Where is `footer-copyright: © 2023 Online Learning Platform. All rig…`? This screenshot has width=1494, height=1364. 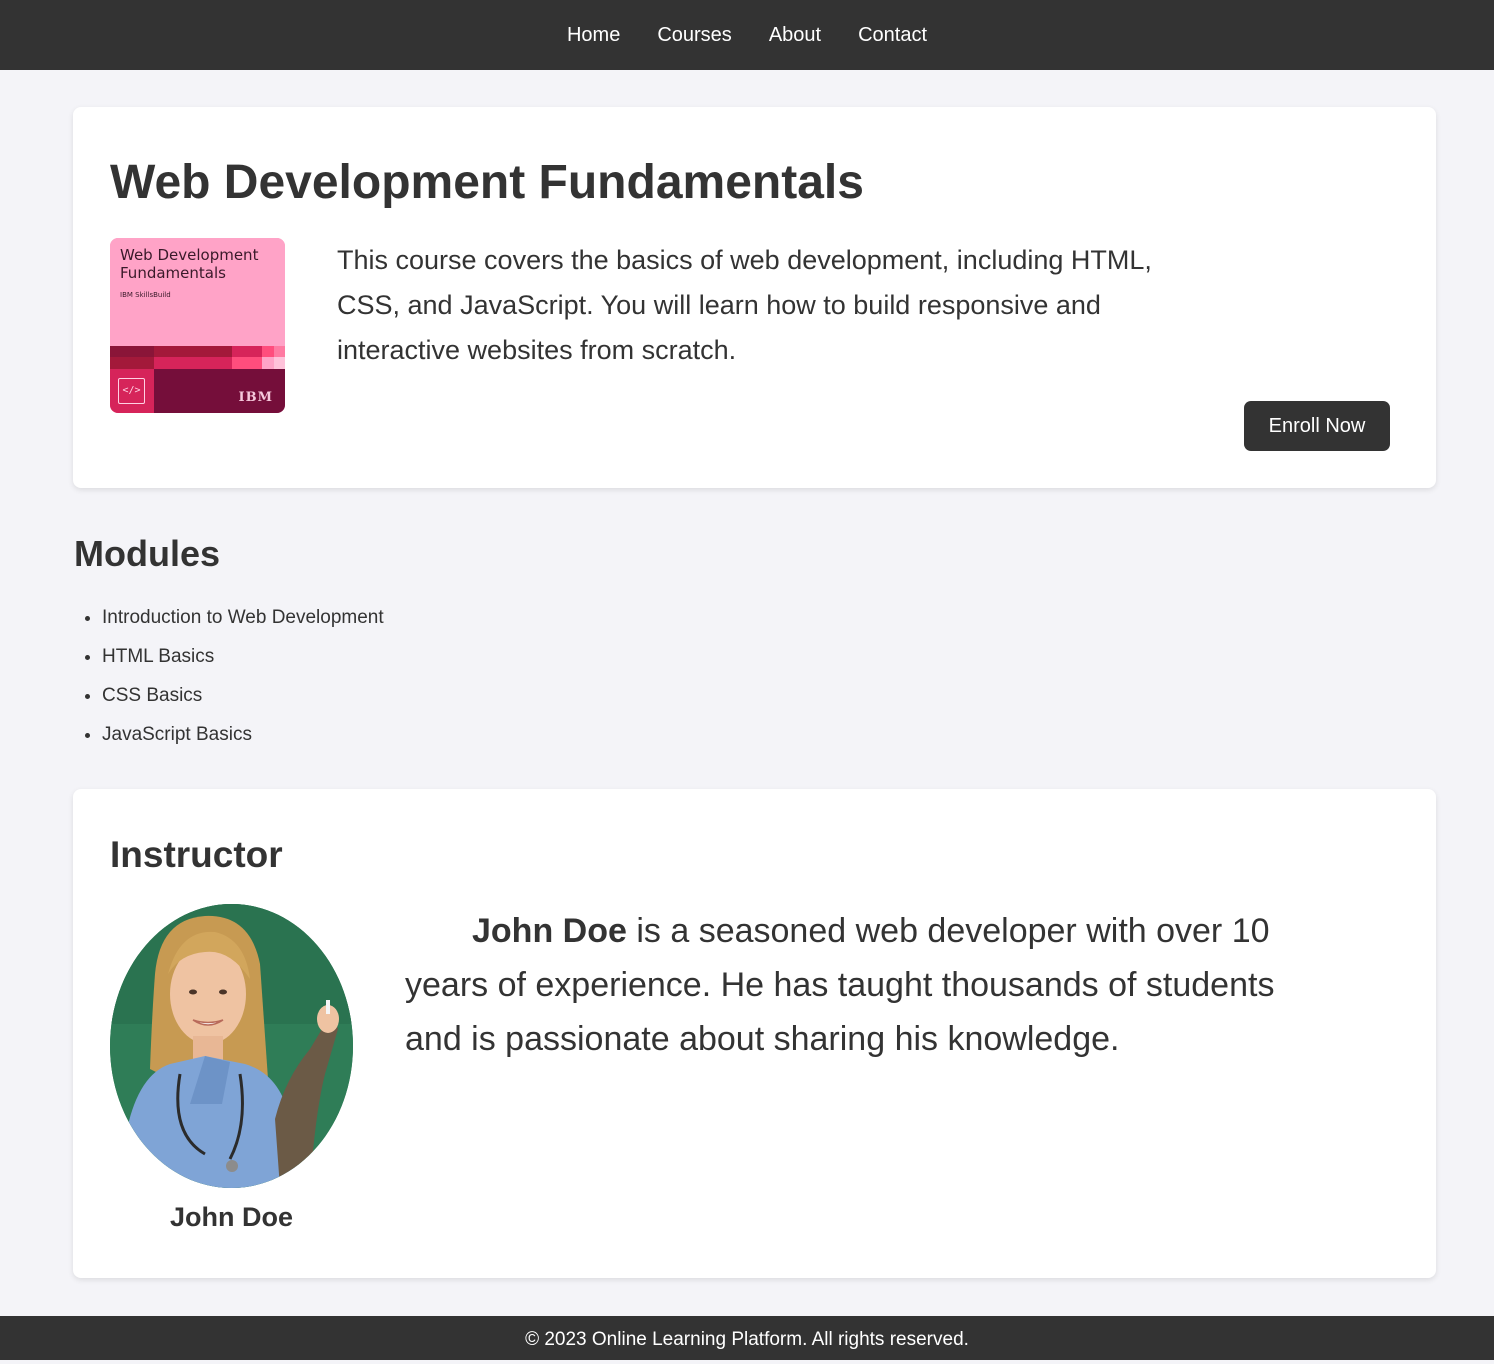
footer-copyright: © 2023 Online Learning Platform. All rig… is located at coordinates (747, 1339).